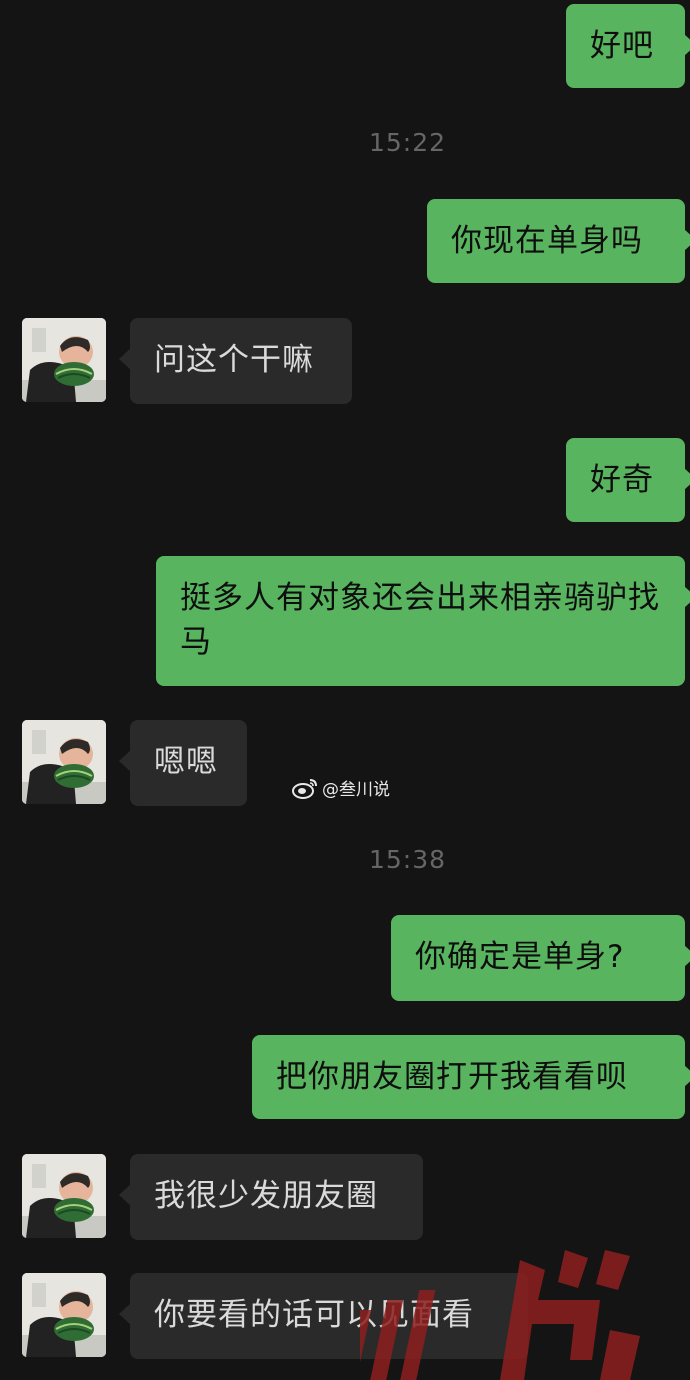 The image size is (690, 1380). What do you see at coordinates (304, 788) in the screenshot?
I see `weibo-icon` at bounding box center [304, 788].